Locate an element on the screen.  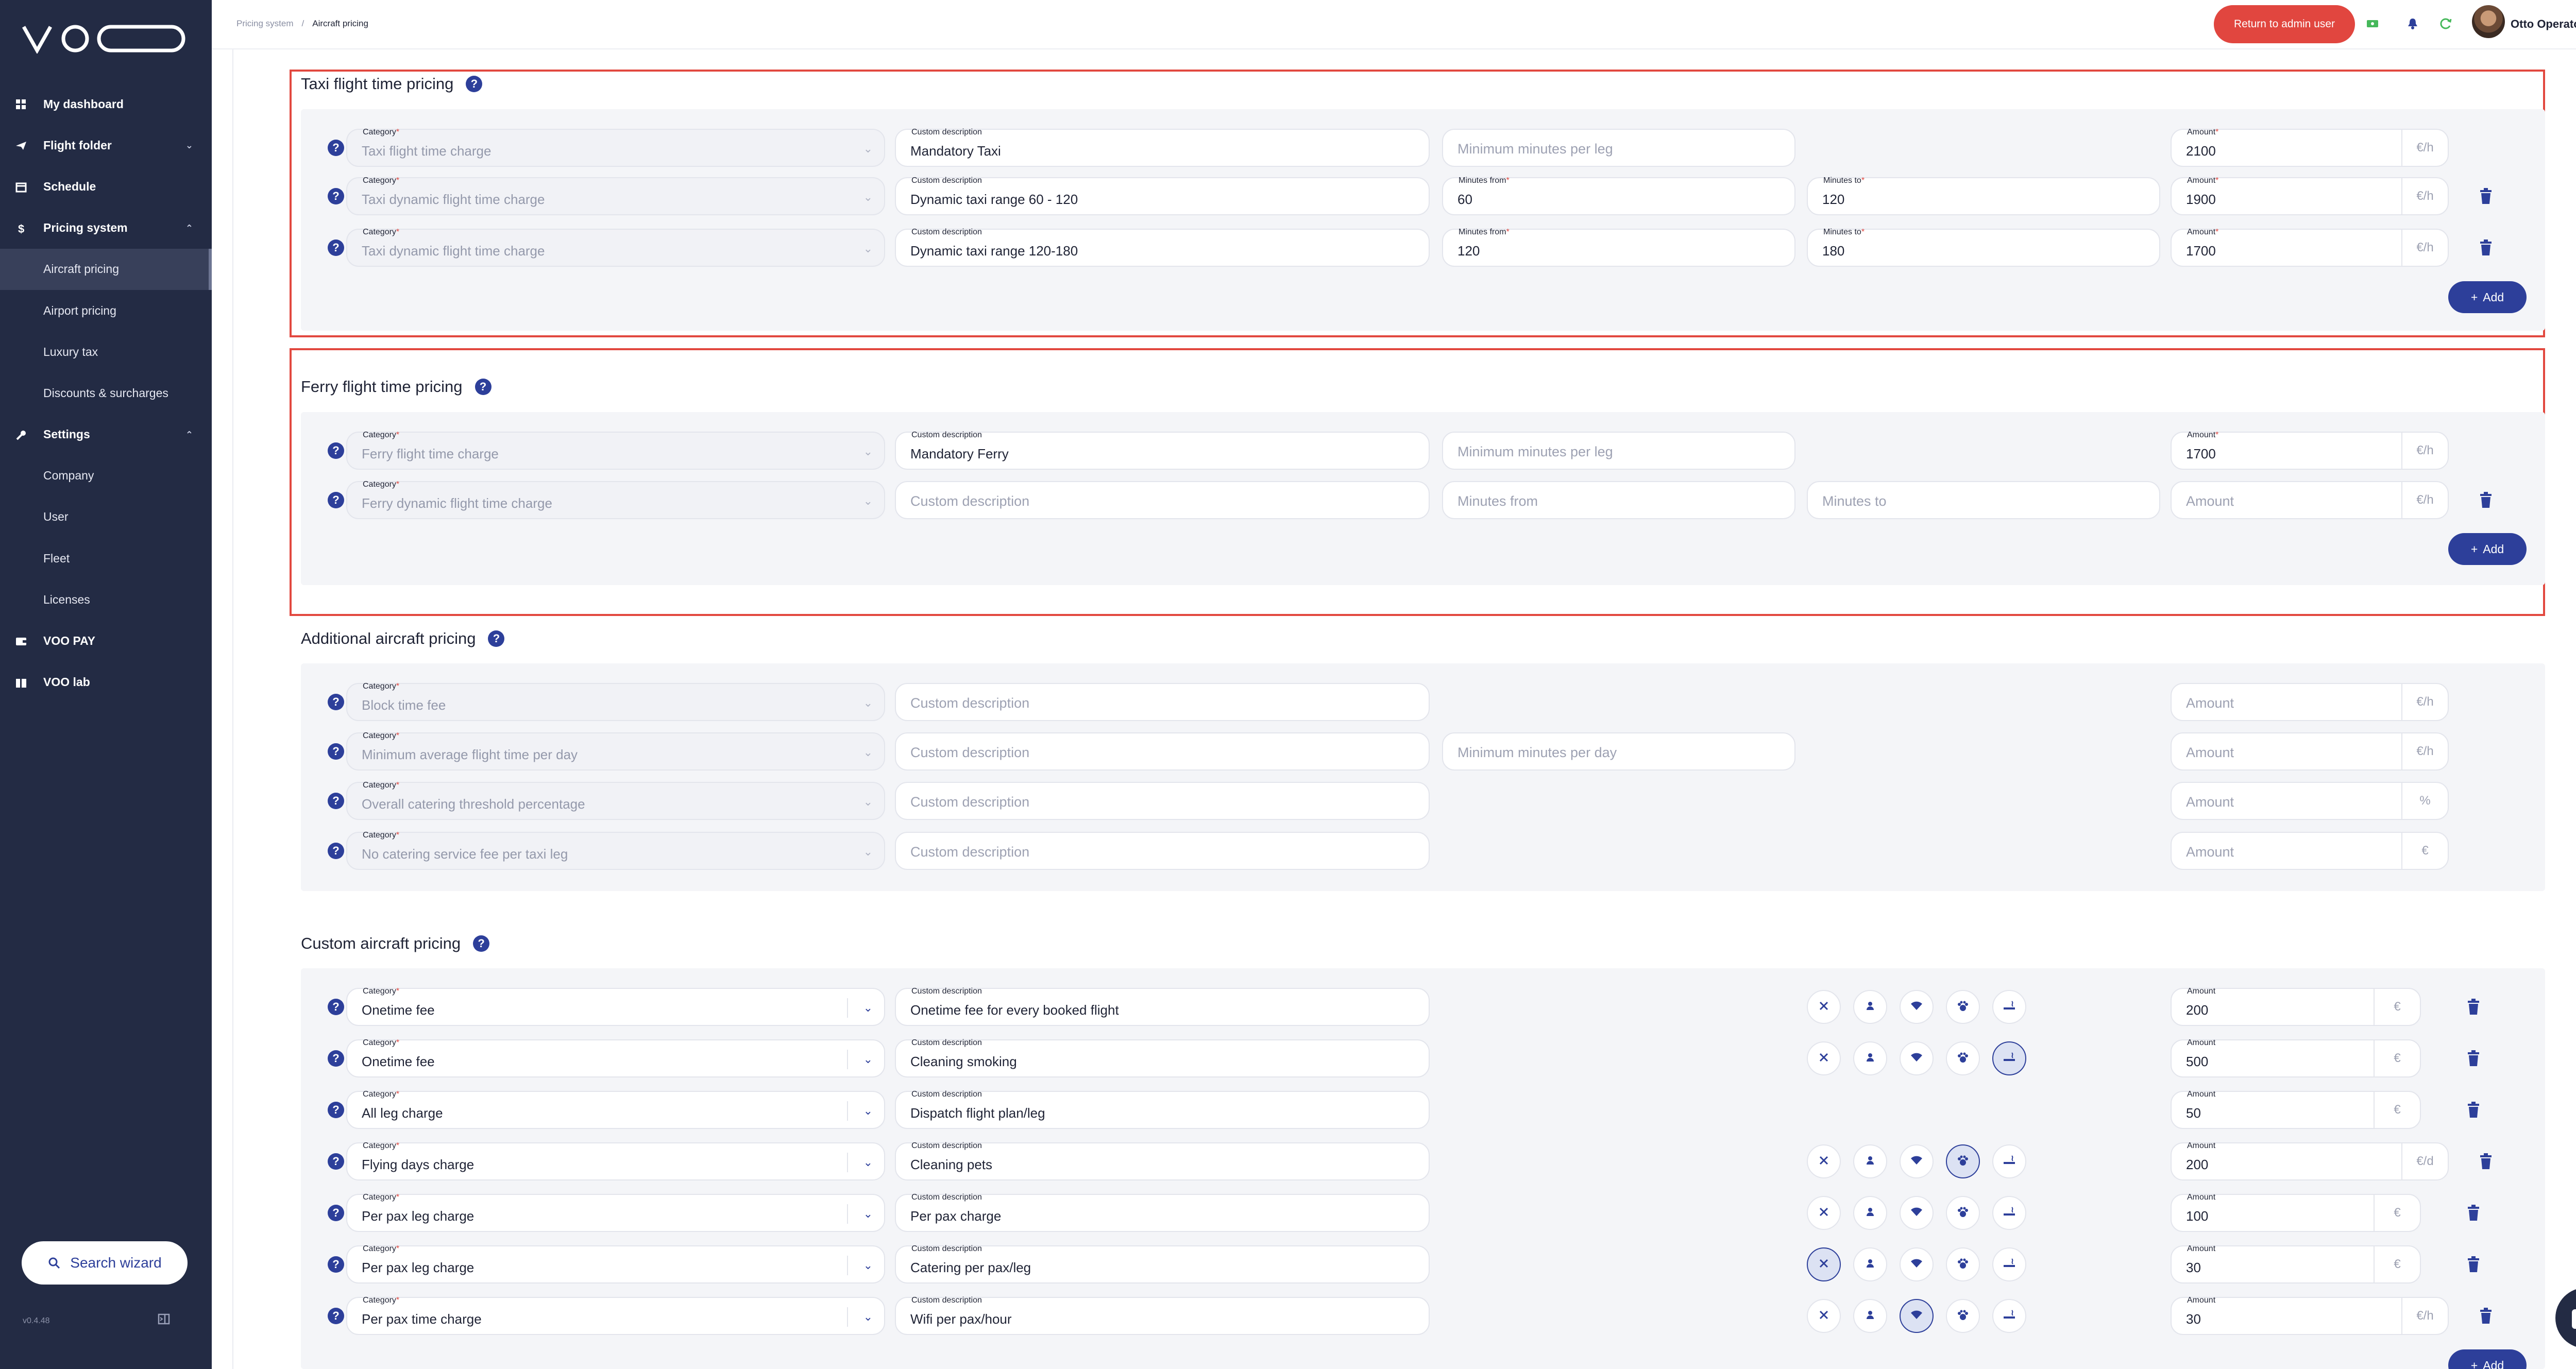
sidebar-item-pricing-system: $ Pricing system ⌃ is located at coordinates (106, 228).